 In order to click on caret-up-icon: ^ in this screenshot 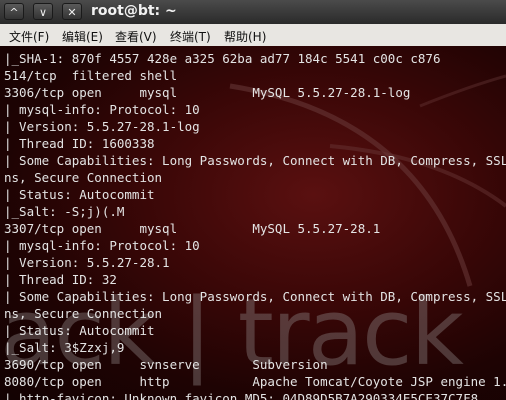, I will do `click(14, 12)`.